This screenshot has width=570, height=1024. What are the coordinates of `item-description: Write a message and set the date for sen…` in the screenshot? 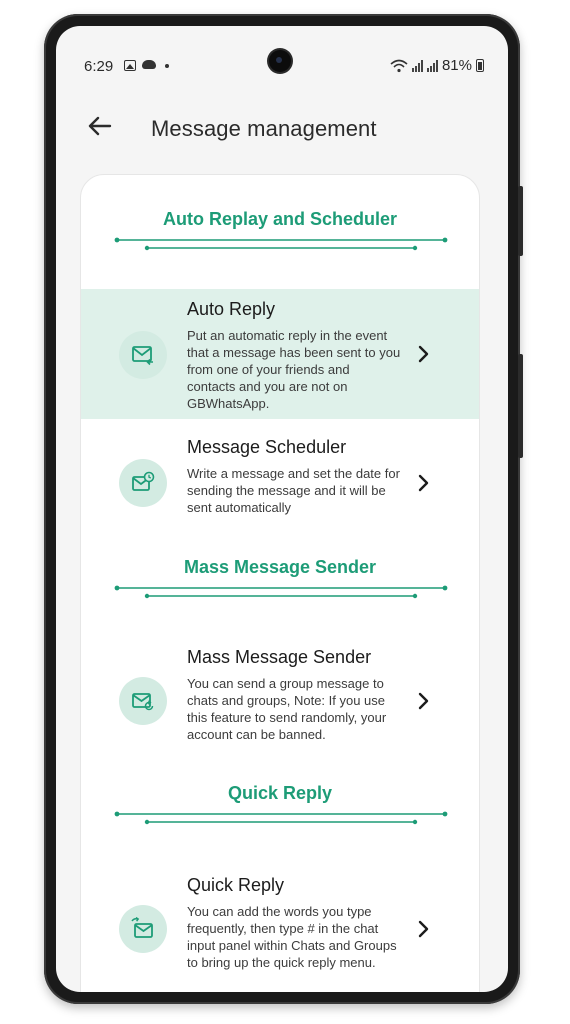 It's located at (293, 490).